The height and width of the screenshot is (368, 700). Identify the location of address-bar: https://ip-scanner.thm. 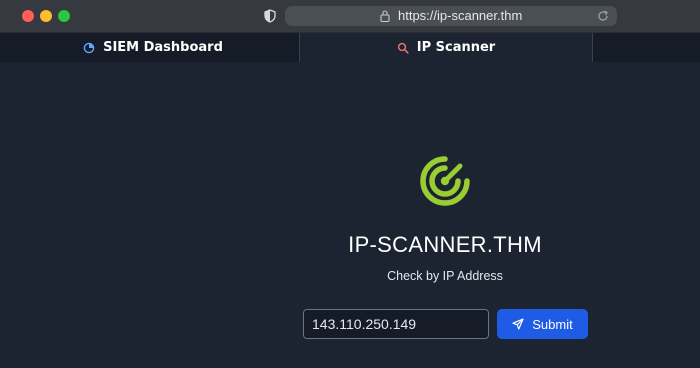
(451, 16).